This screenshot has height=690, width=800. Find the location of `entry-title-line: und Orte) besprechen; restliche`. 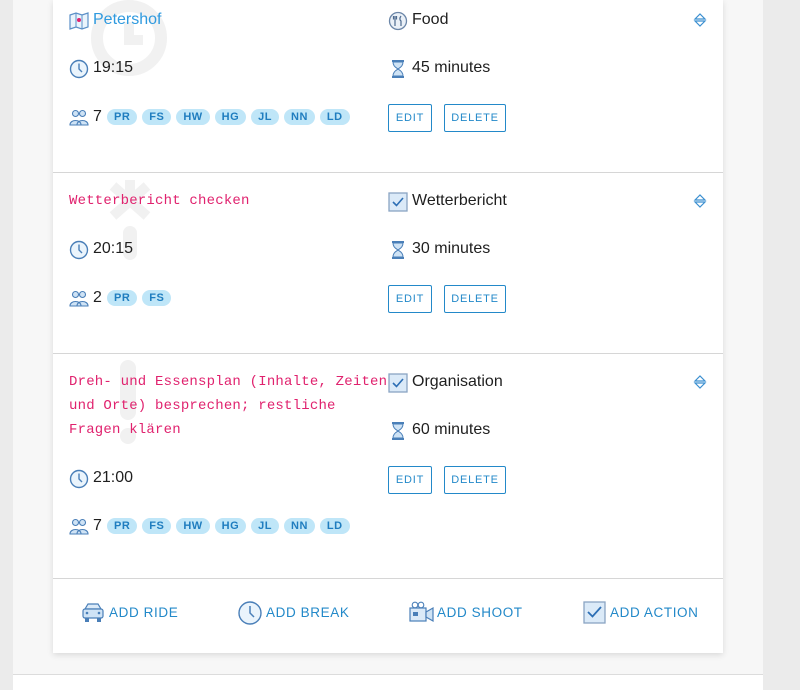

entry-title-line: und Orte) besprechen; restliche is located at coordinates (202, 406).